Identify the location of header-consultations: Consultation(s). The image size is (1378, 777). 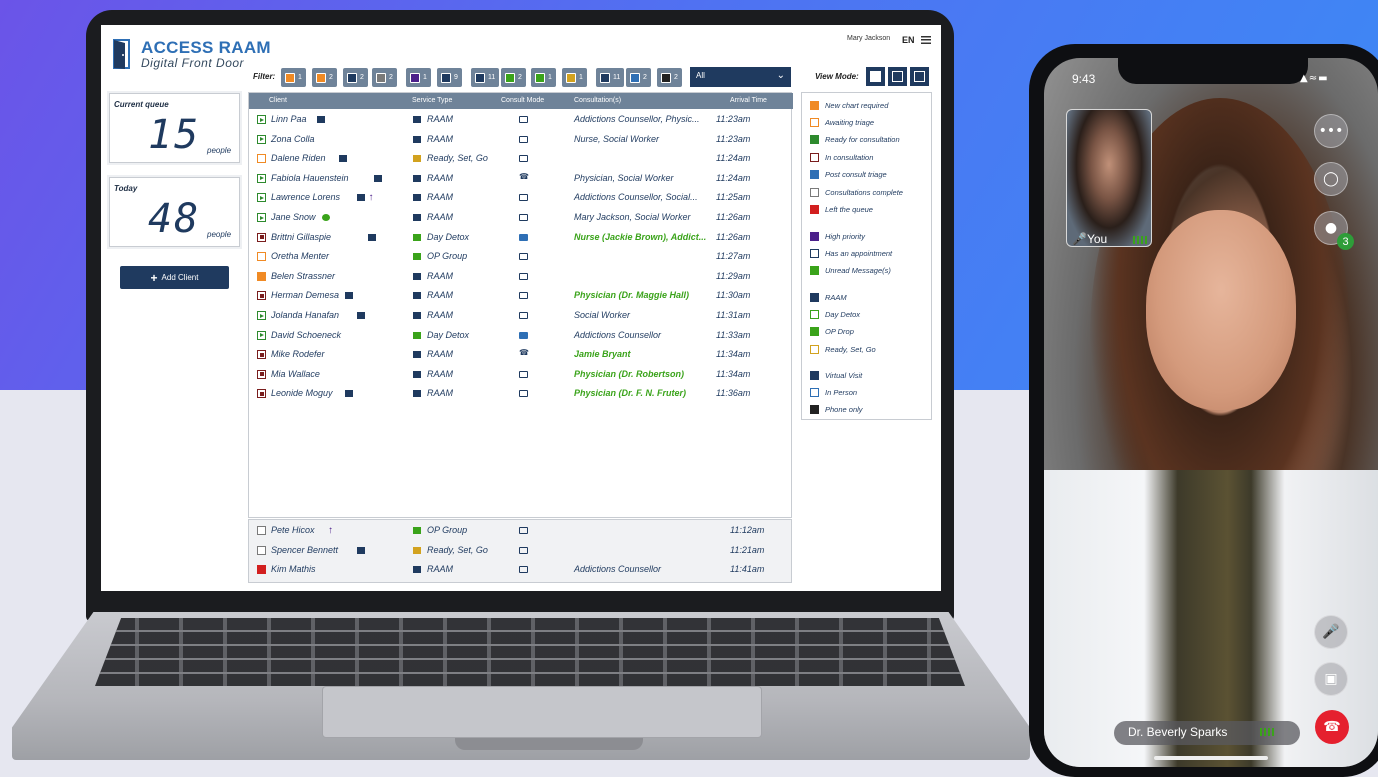
(597, 100).